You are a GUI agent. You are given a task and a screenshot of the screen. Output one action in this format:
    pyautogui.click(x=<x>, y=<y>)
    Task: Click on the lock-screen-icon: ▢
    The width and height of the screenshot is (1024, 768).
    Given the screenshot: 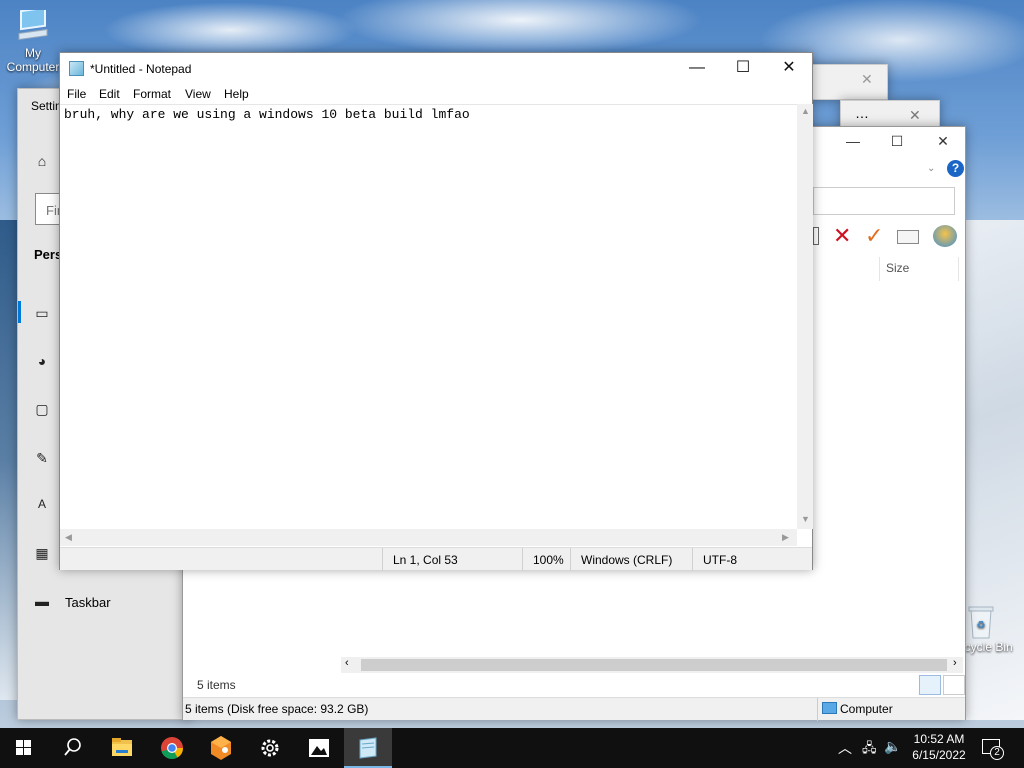 What is the action you would take?
    pyautogui.click(x=42, y=409)
    